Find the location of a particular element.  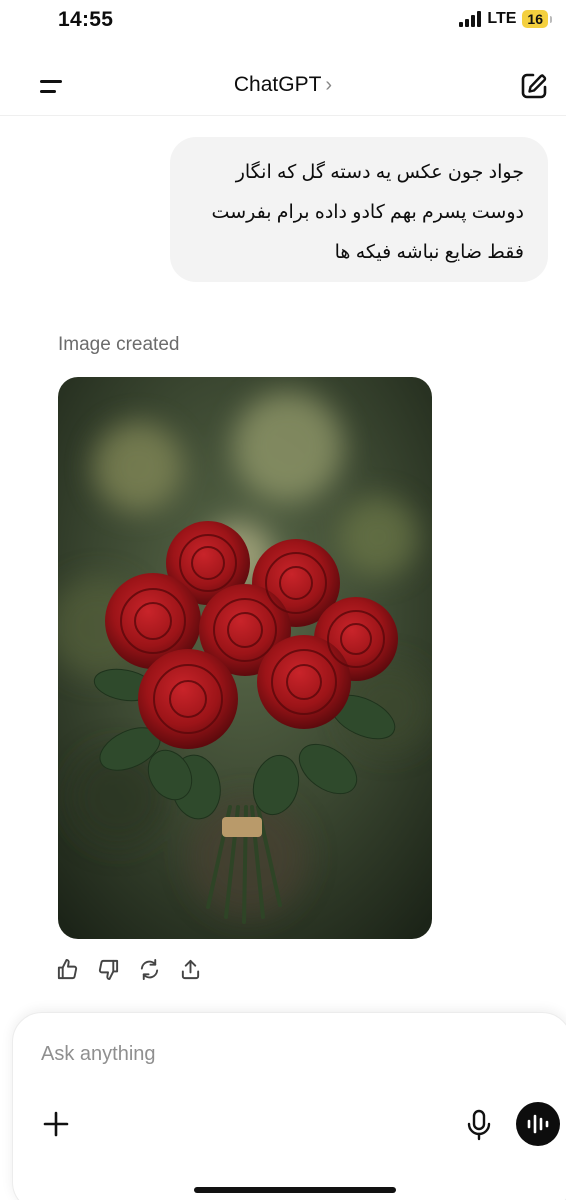

thumbs-down-icon is located at coordinates (108, 969).